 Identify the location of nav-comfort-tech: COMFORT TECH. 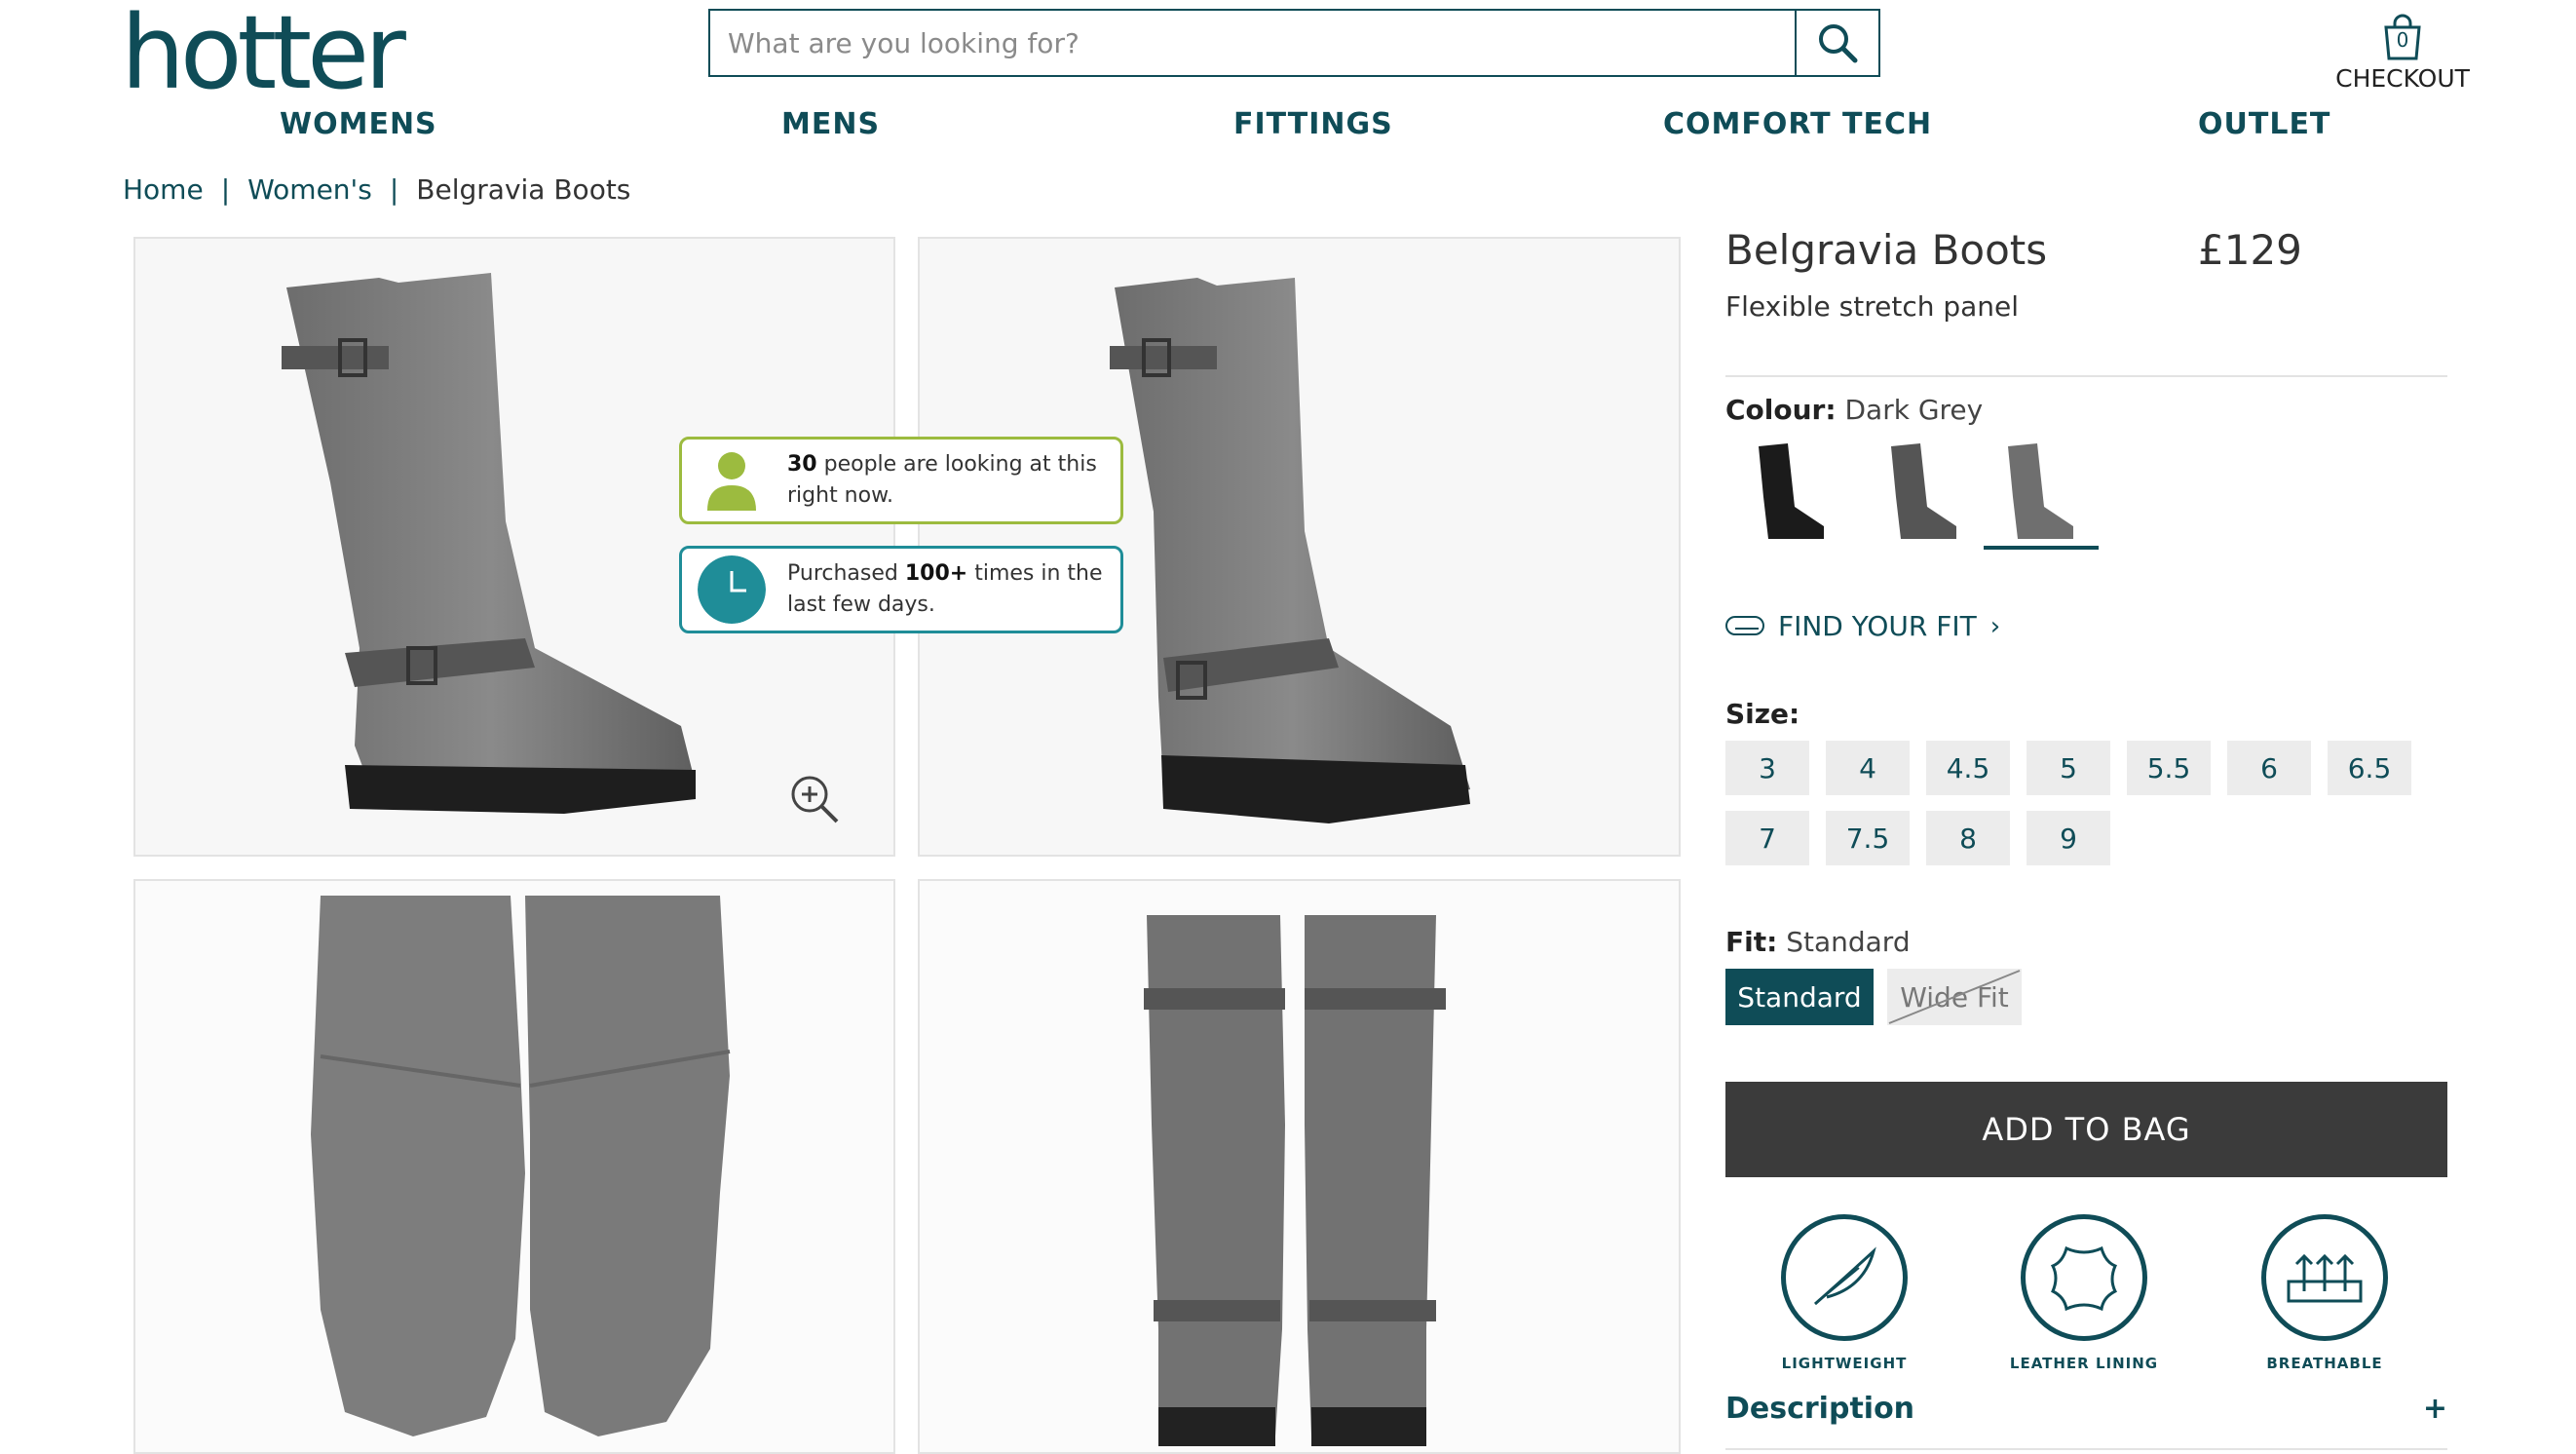
(1797, 124).